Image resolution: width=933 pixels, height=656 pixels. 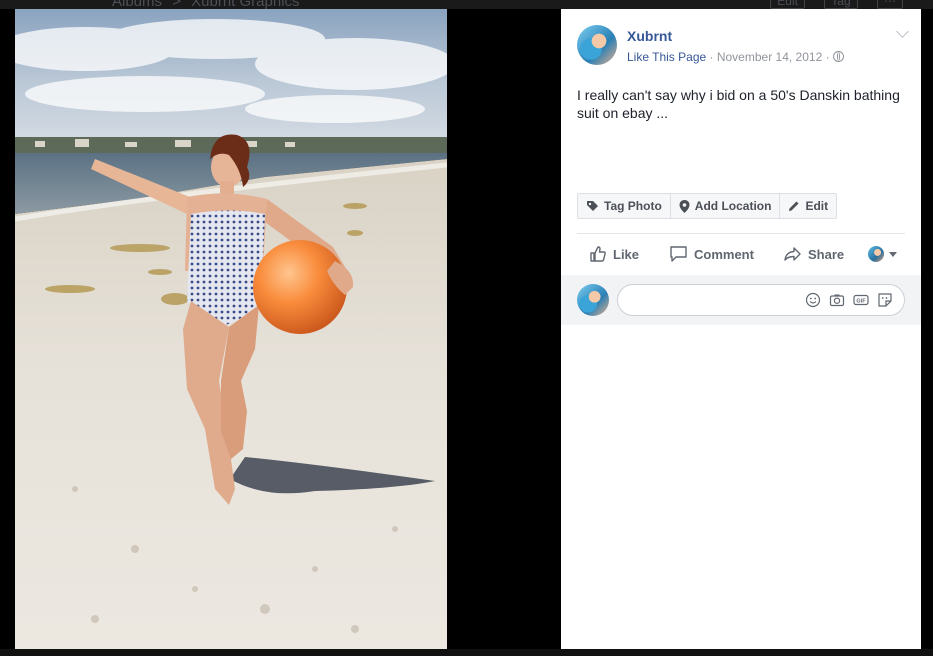 What do you see at coordinates (876, 254) in the screenshot?
I see `avatar` at bounding box center [876, 254].